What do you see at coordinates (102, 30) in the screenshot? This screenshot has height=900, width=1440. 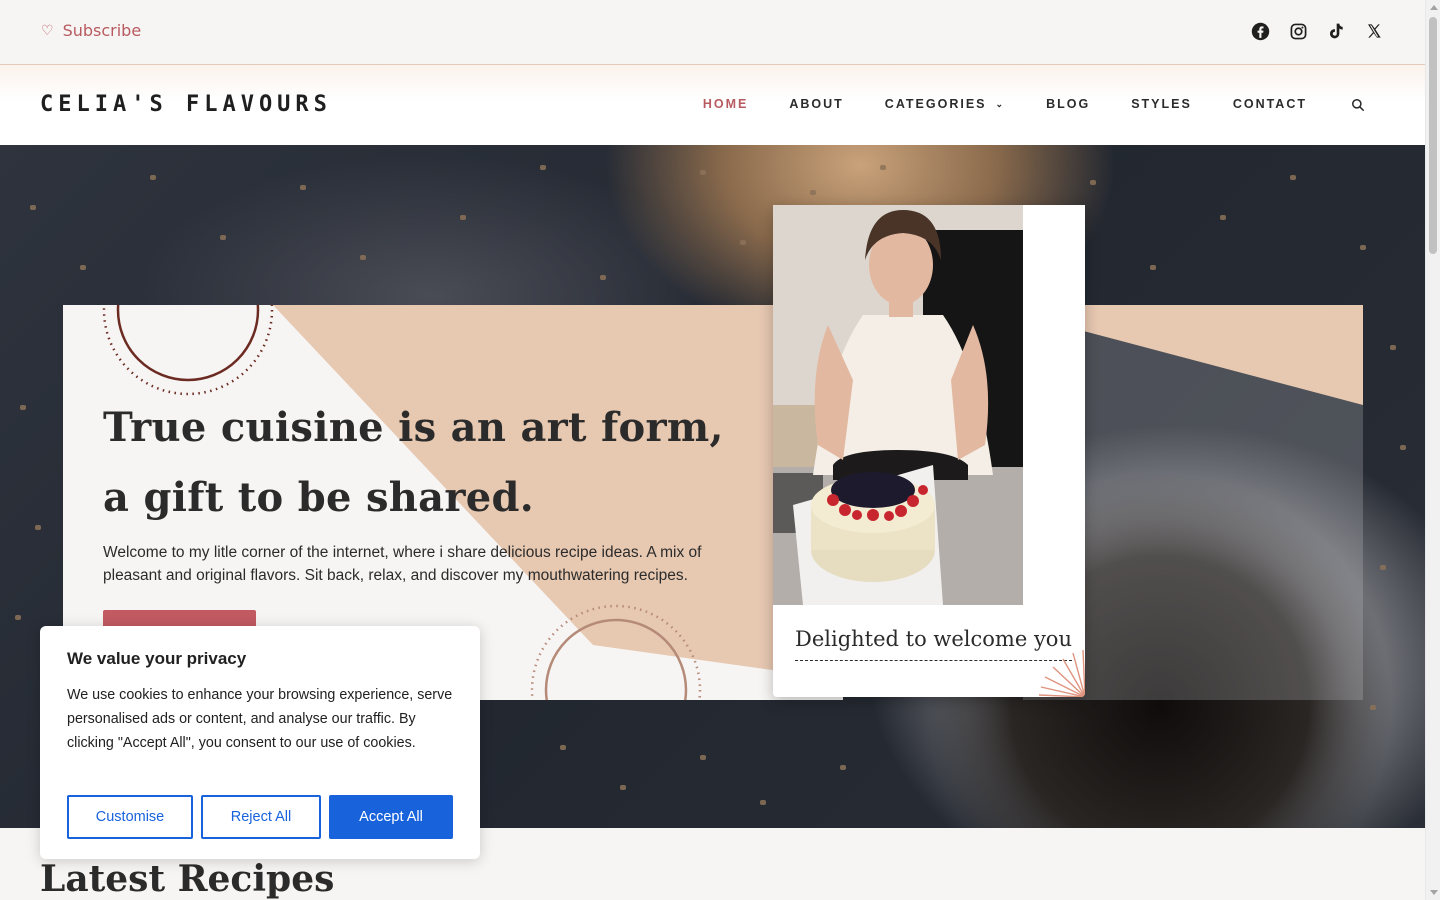 I see `subscribe-label: Subscribe` at bounding box center [102, 30].